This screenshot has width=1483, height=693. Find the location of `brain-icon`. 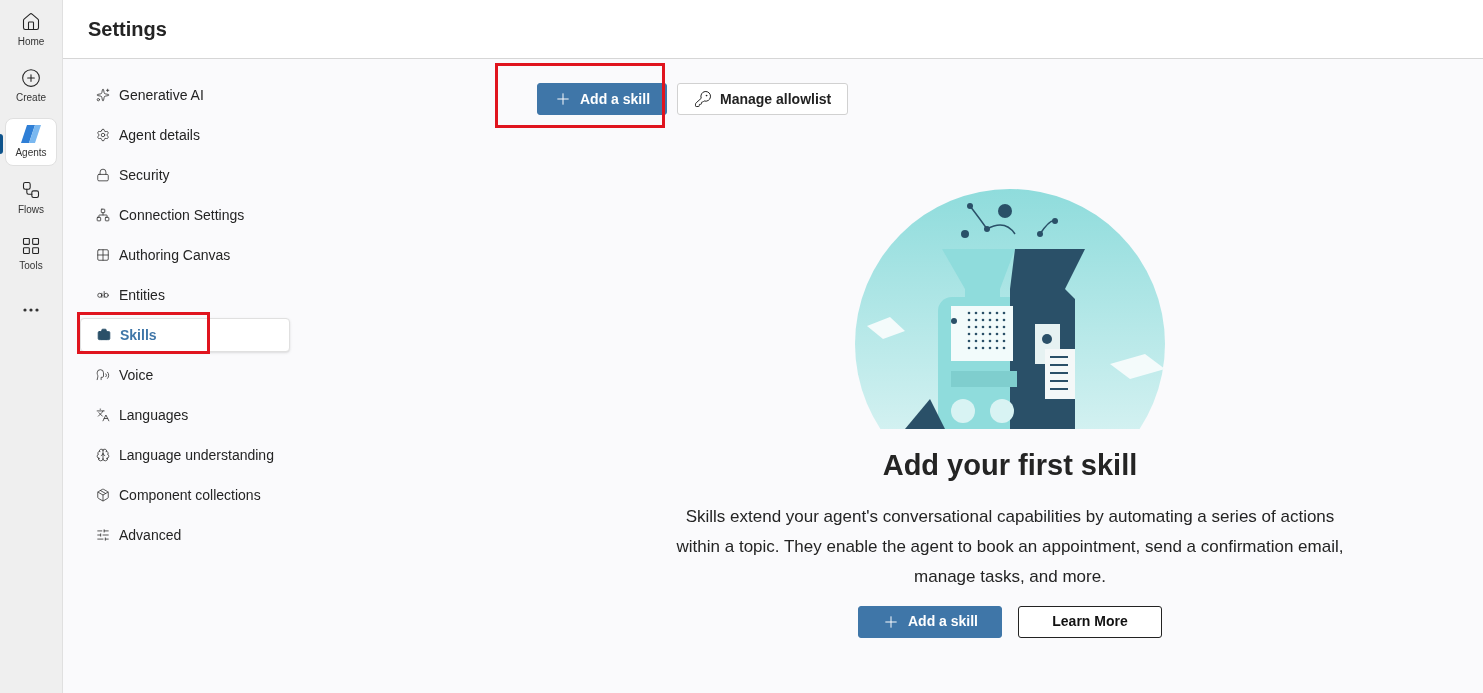

brain-icon is located at coordinates (103, 455).